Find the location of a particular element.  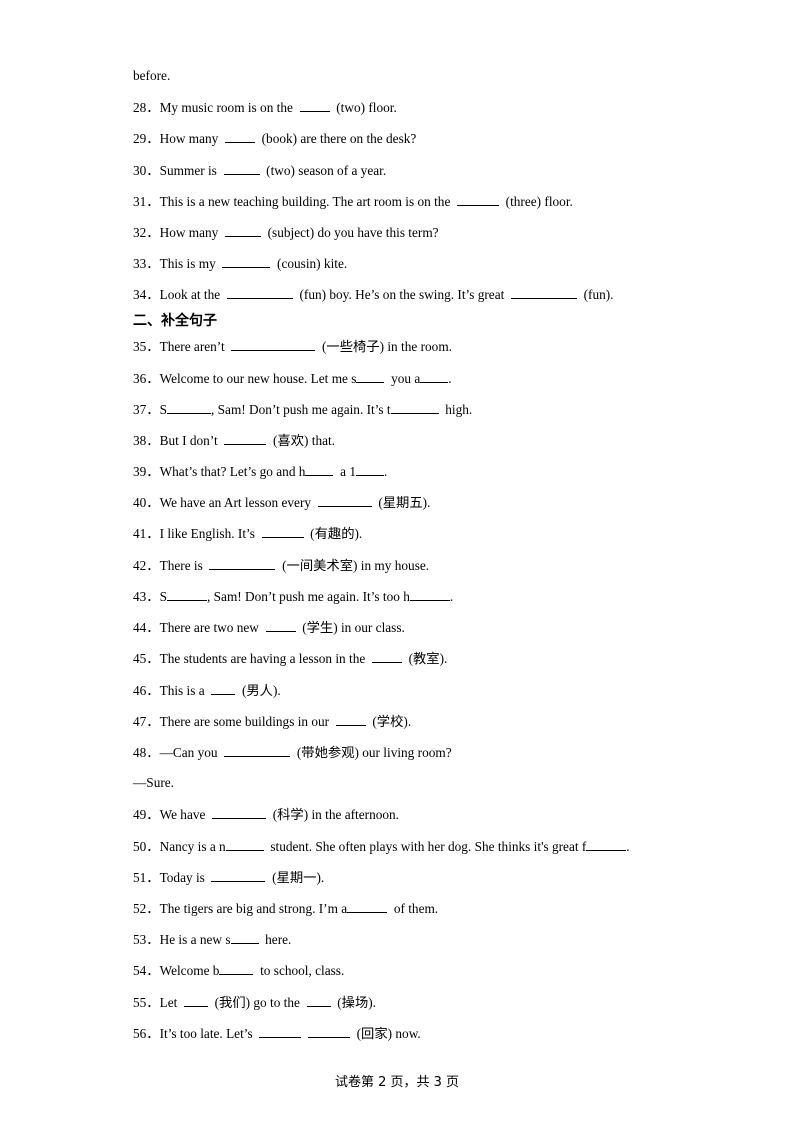

question-text: There aren’t is located at coordinates (195, 346).